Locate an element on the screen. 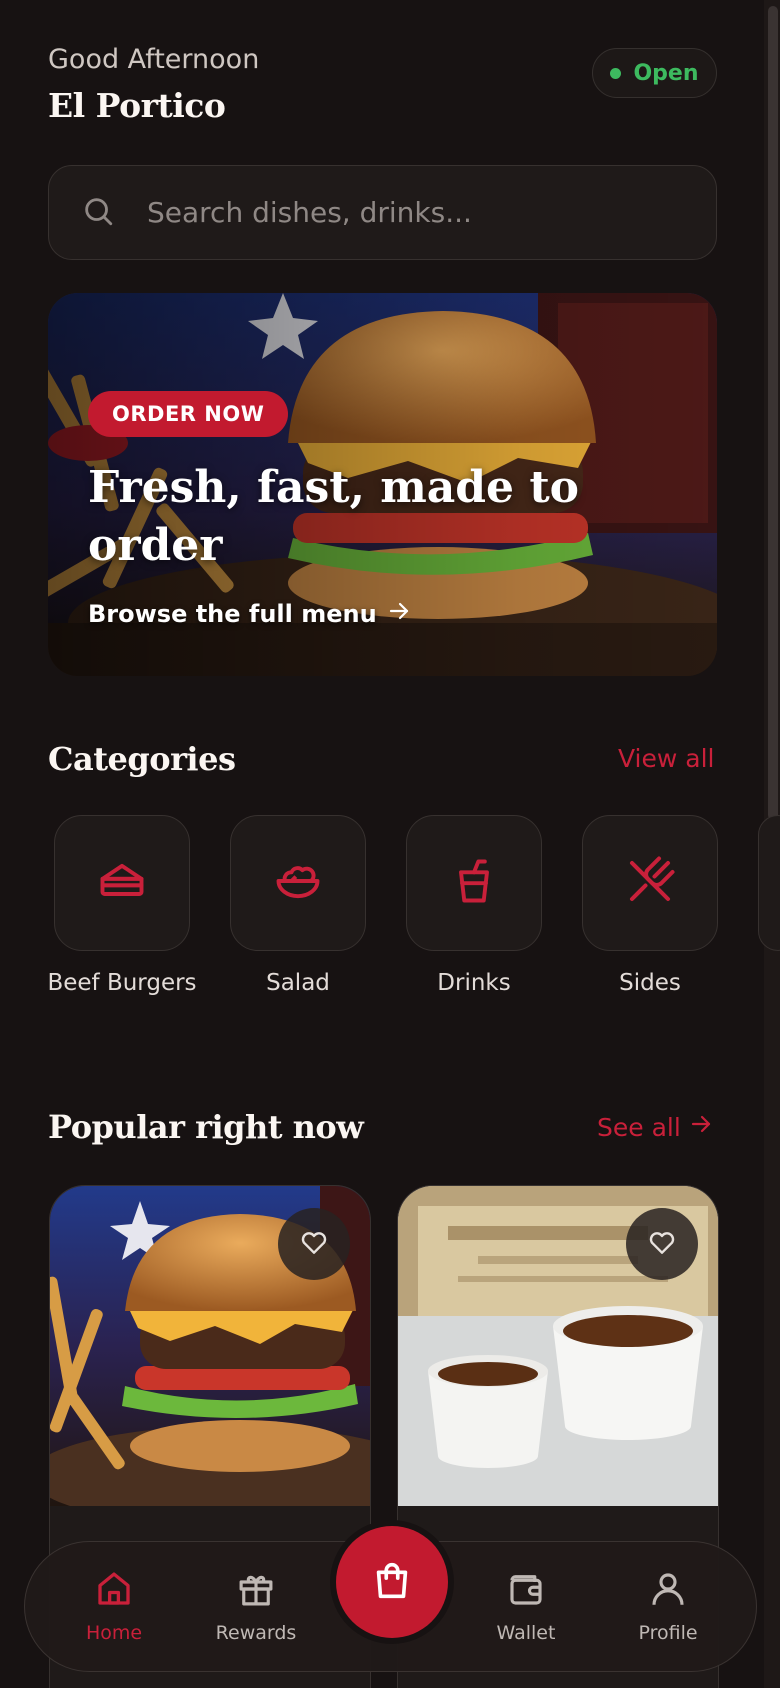  greeting-text: Good Afternoon is located at coordinates (154, 59).